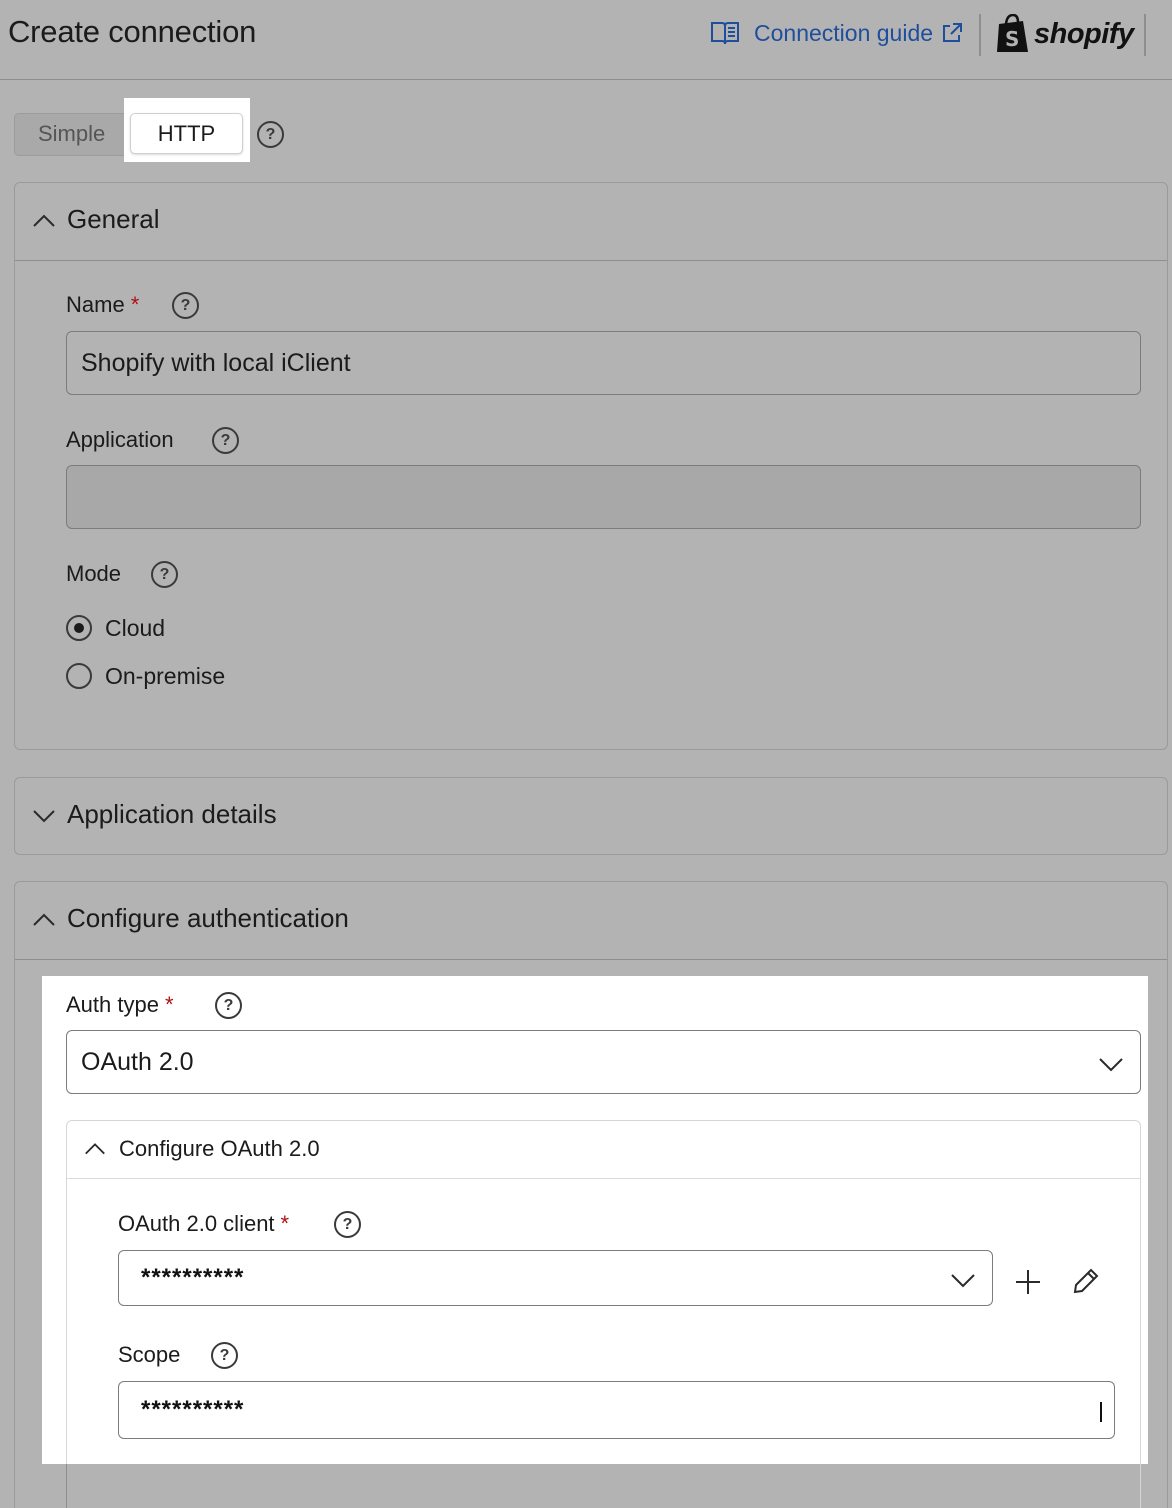  Describe the element at coordinates (1084, 33) in the screenshot. I see `shopify-wordmark: shopify` at that location.